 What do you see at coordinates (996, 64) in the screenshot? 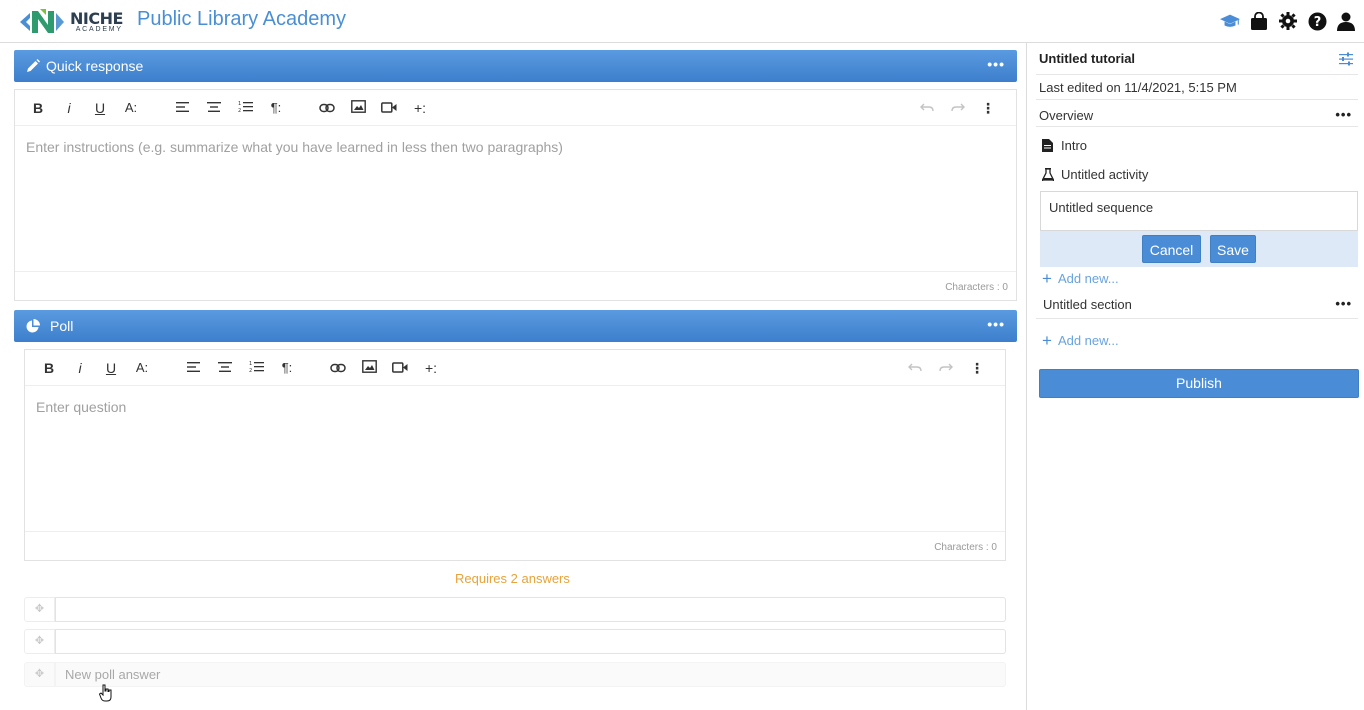
I see `quick-response-more-button: •••` at bounding box center [996, 64].